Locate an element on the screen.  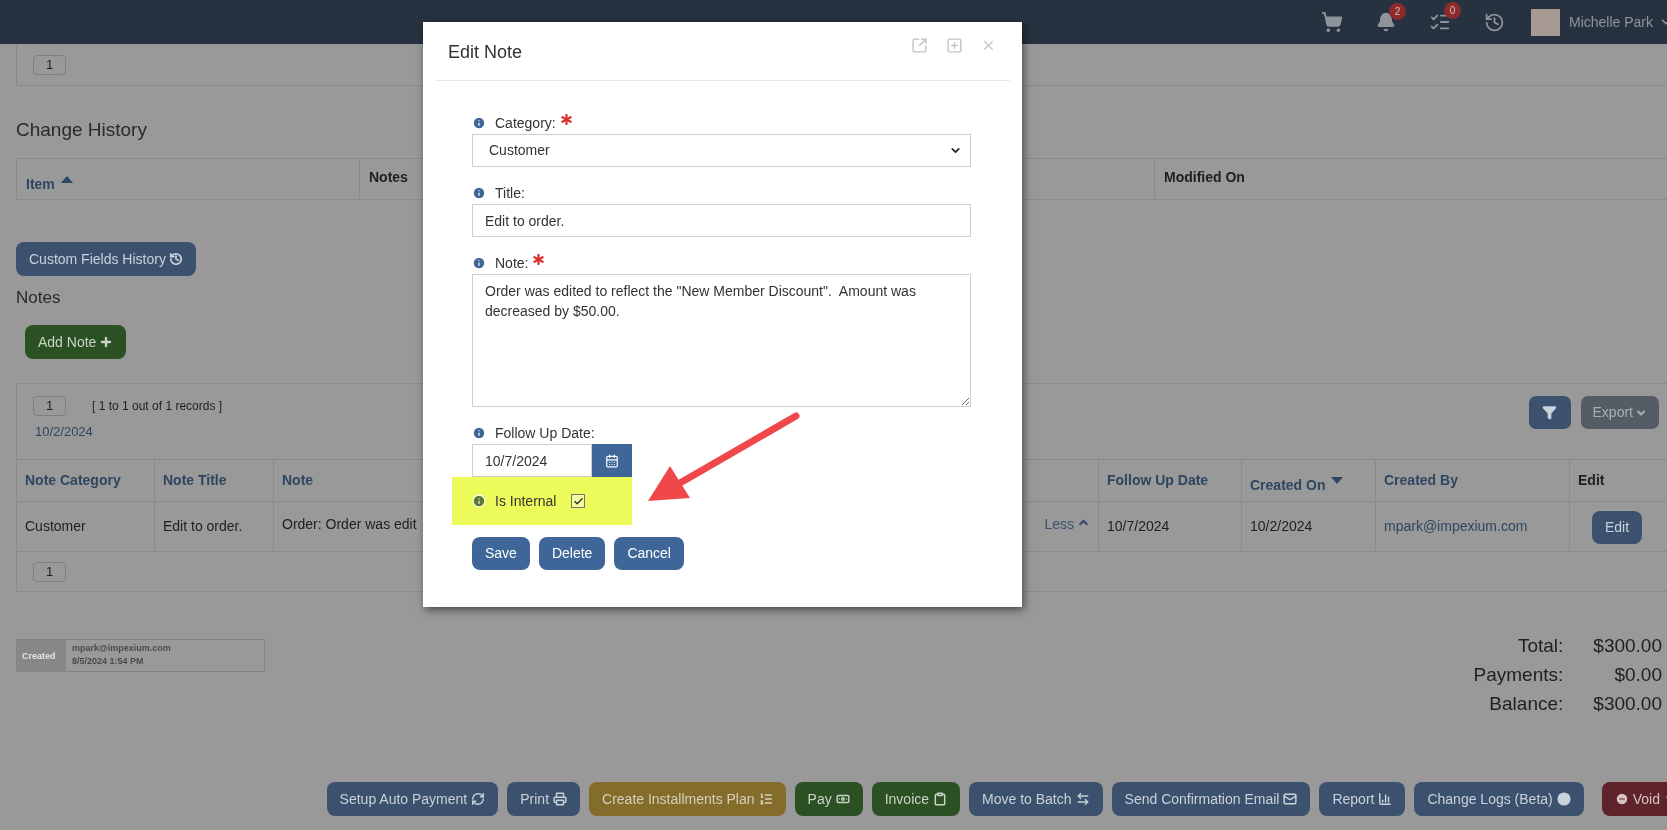
column-header: Note Category is located at coordinates (73, 480).